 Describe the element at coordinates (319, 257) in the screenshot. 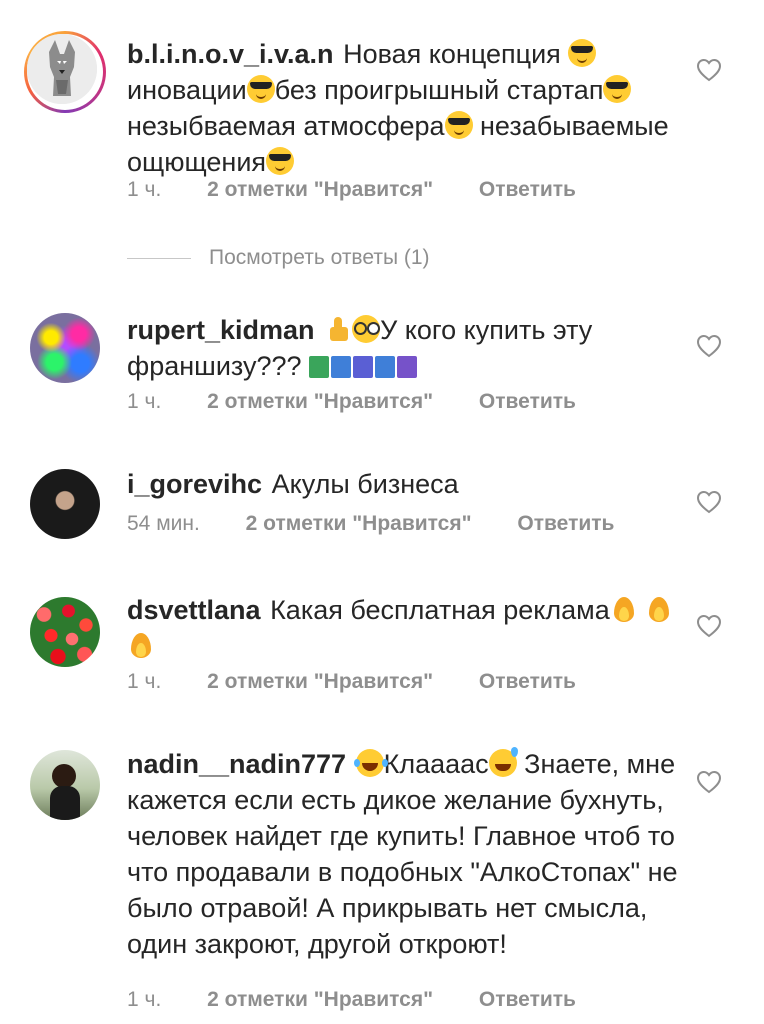

I see `view-replies-label: Посмотреть ответы (1)` at that location.